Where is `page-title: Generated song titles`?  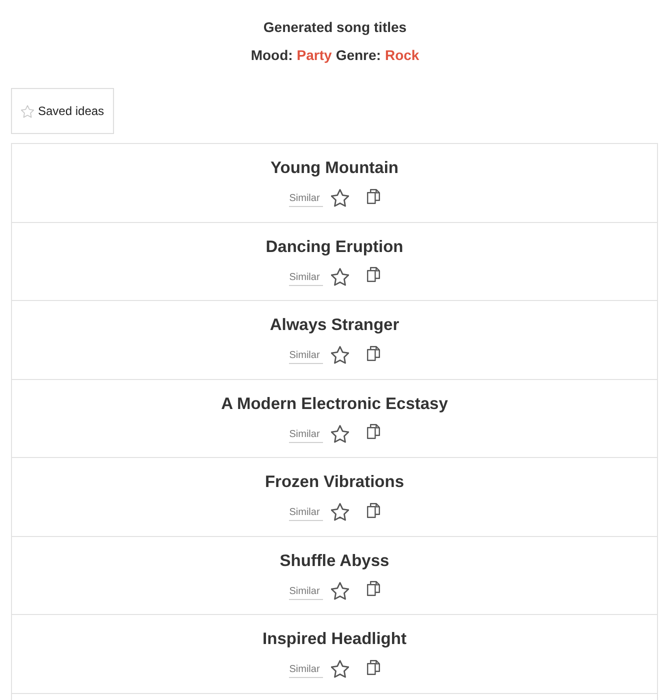 page-title: Generated song titles is located at coordinates (335, 27).